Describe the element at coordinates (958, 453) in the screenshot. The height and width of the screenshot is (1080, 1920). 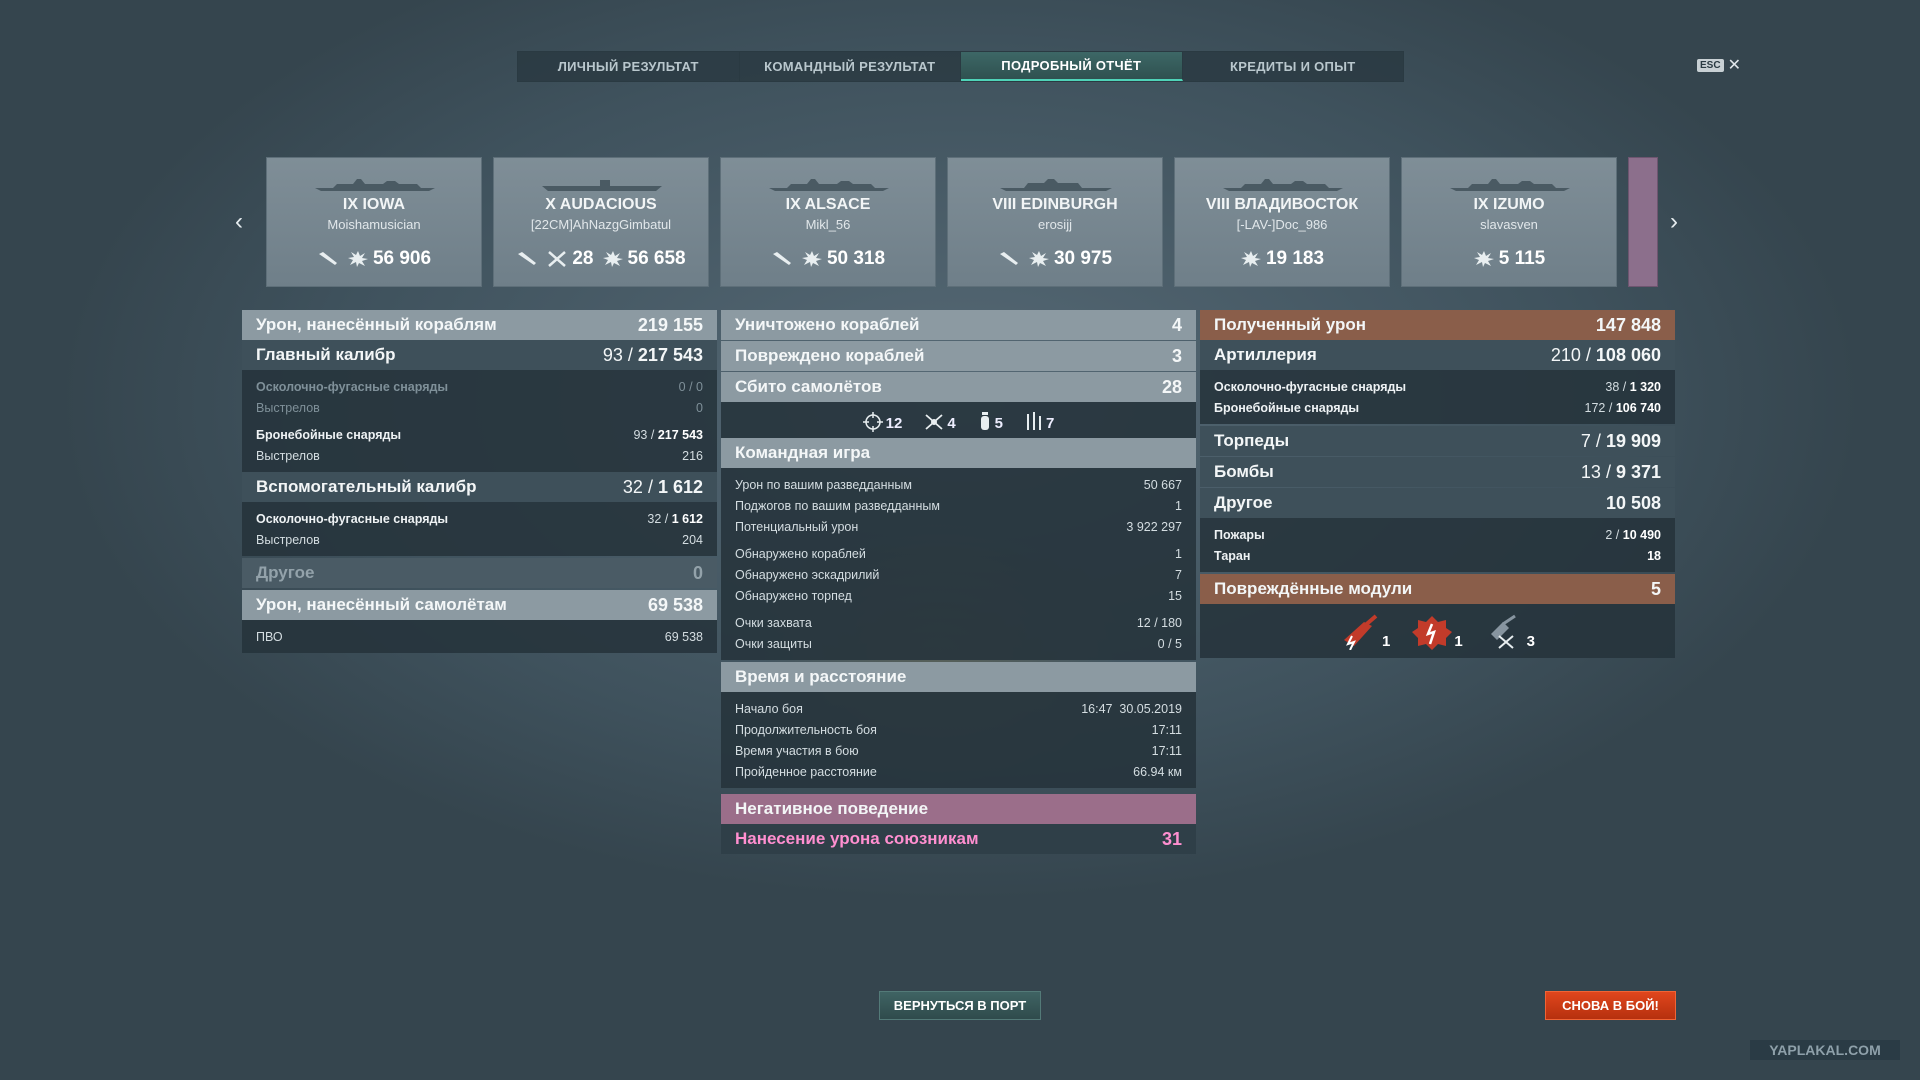
I see `teamplay-header: Командная игра` at that location.